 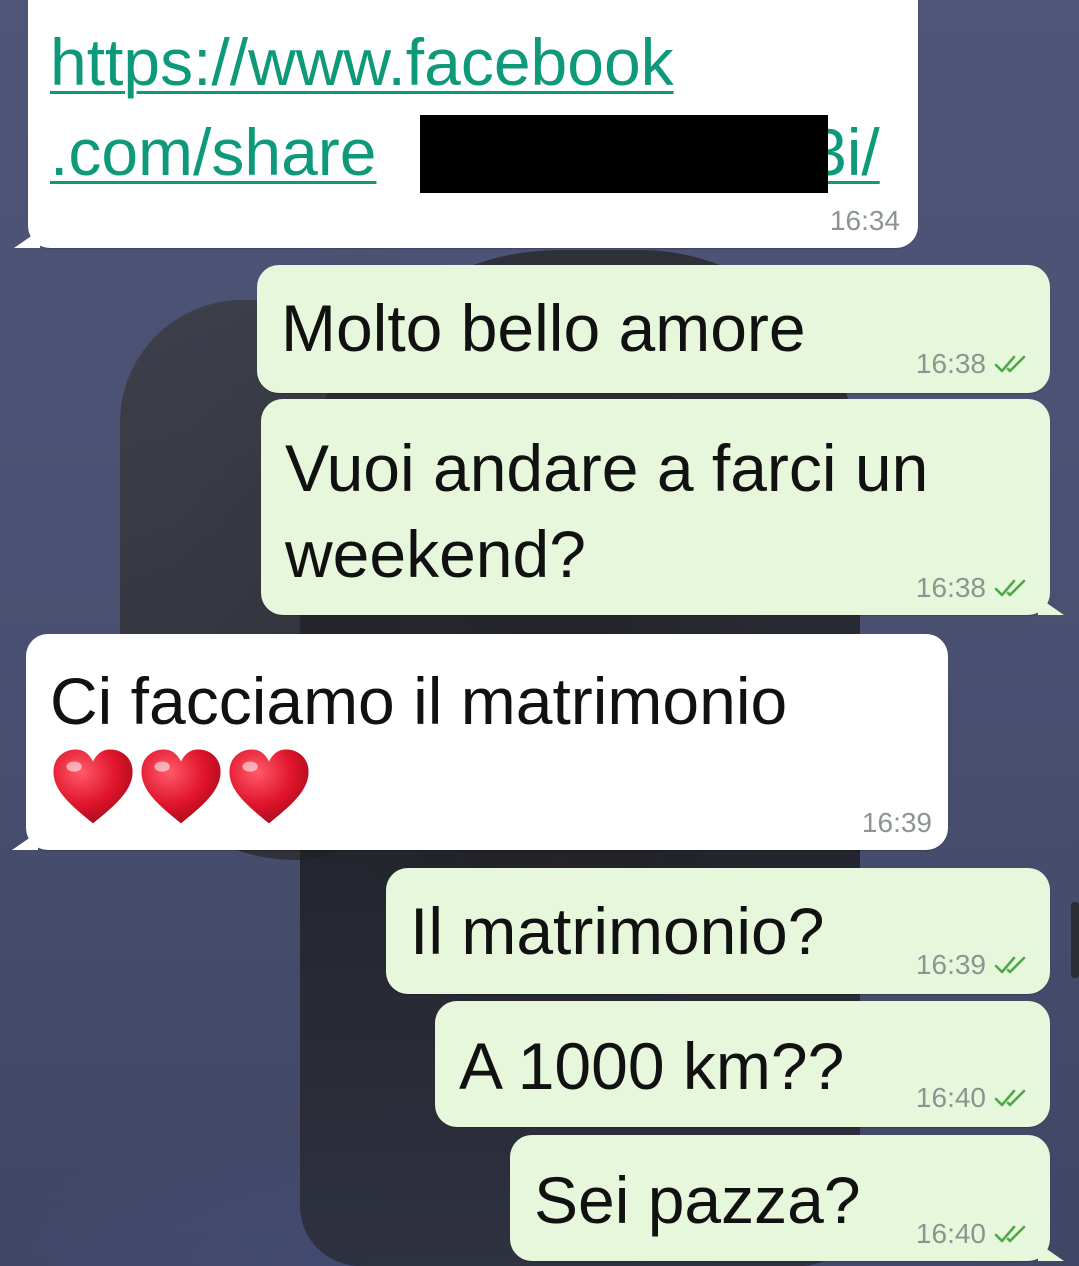 I want to click on message-text: A 1000 km??, so click(x=652, y=1066).